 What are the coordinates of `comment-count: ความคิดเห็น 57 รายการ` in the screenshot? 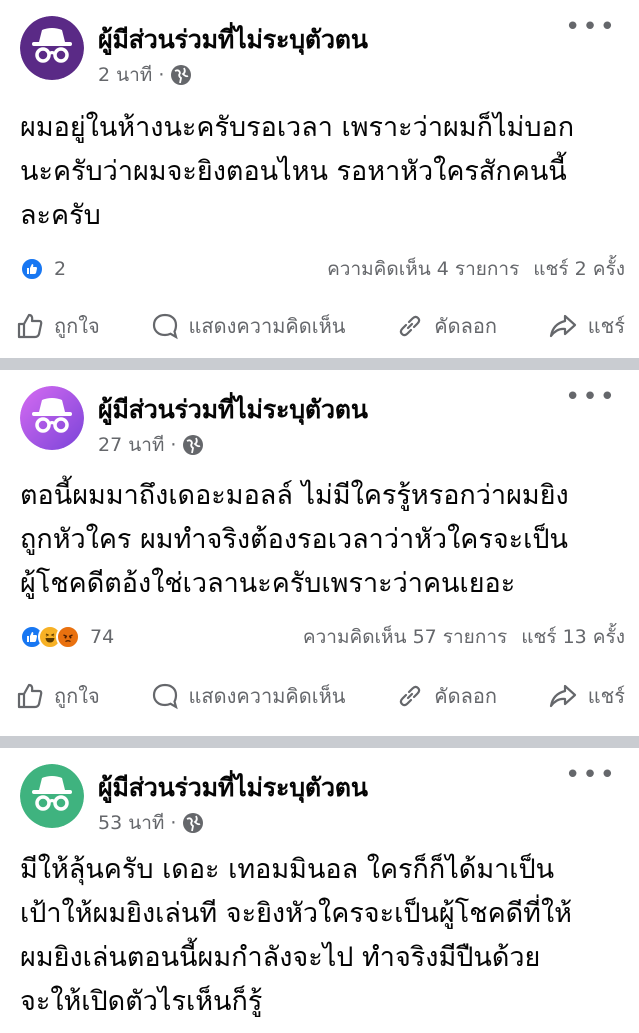 It's located at (405, 637).